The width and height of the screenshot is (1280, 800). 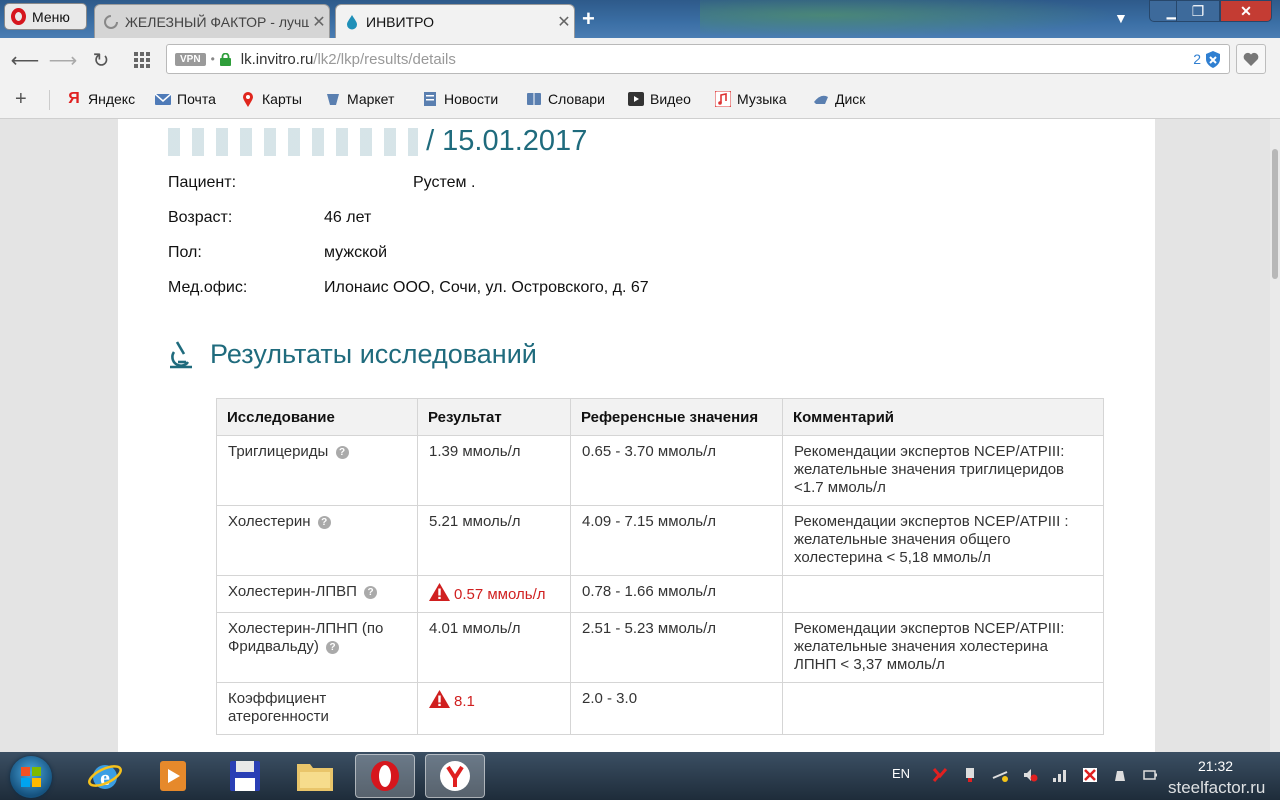 I want to click on sex-value: мужской, so click(x=356, y=252).